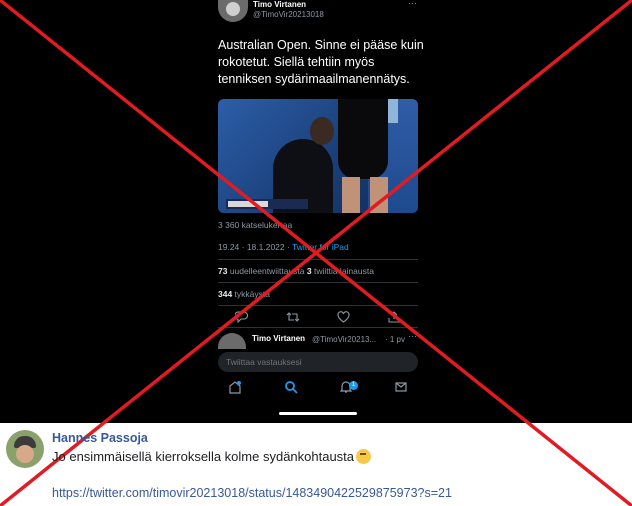 Image resolution: width=632 pixels, height=506 pixels. What do you see at coordinates (322, 131) in the screenshot?
I see `video-player-head` at bounding box center [322, 131].